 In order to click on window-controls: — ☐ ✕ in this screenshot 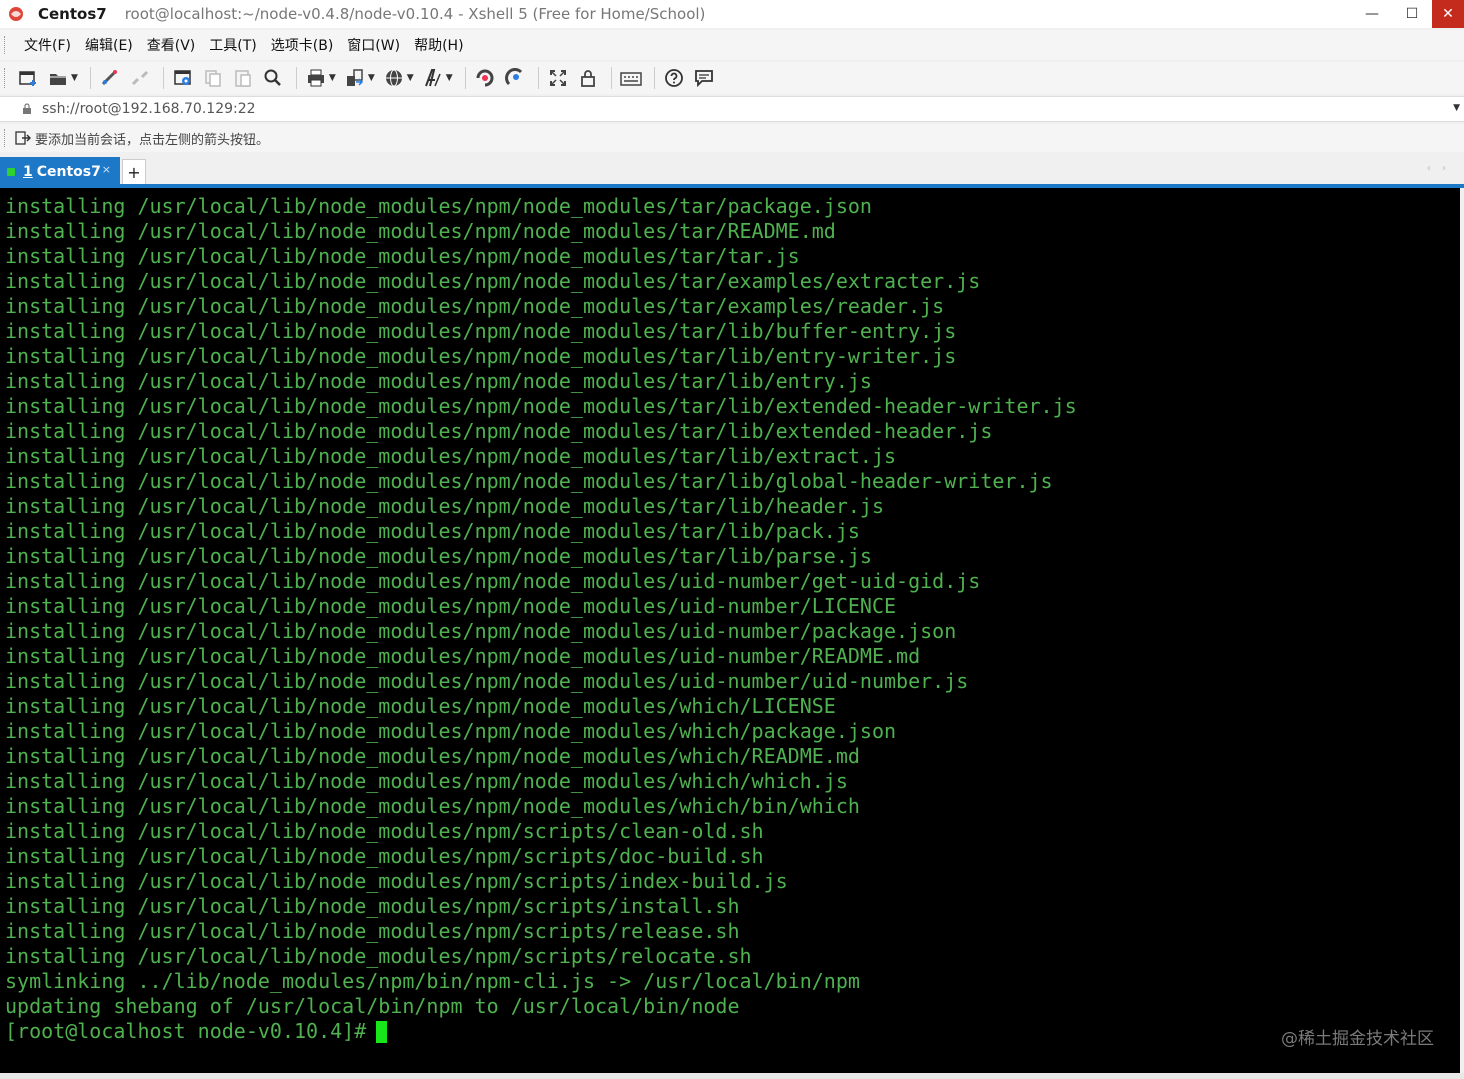, I will do `click(1408, 14)`.